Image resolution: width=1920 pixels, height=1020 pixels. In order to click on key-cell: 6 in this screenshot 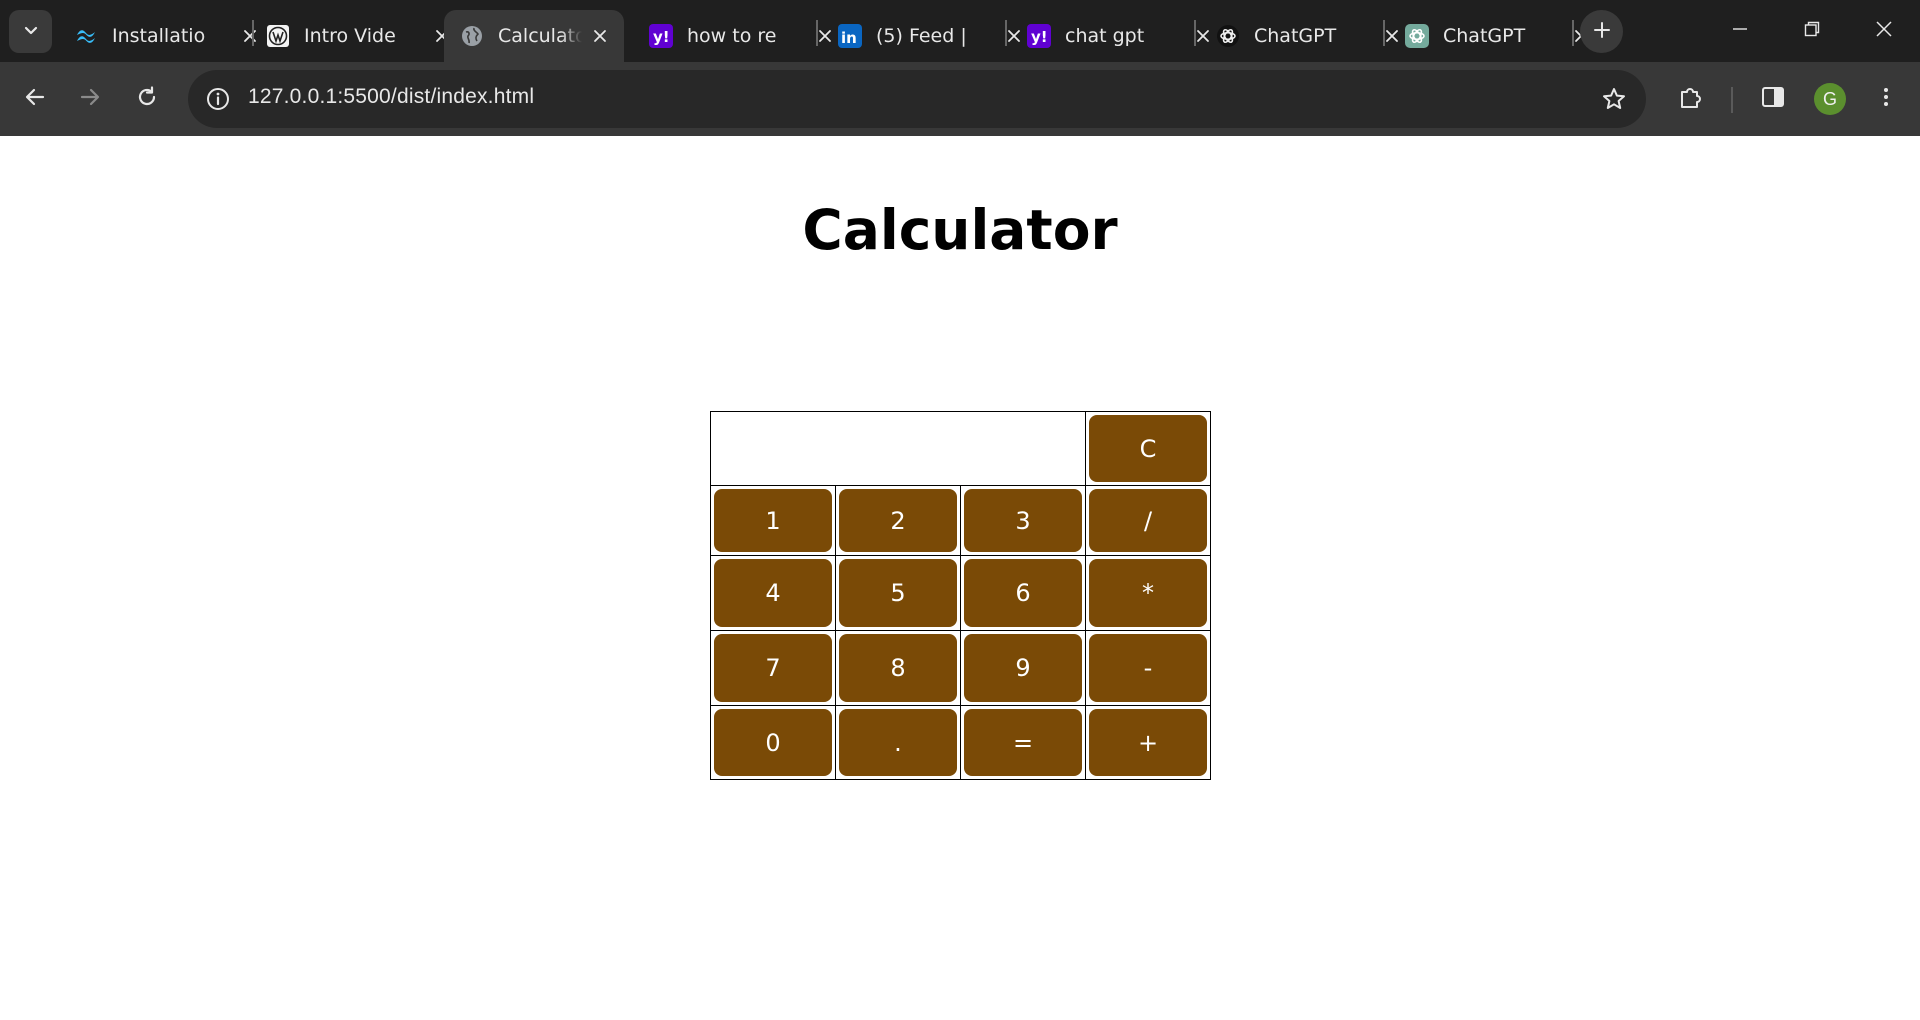, I will do `click(1023, 593)`.